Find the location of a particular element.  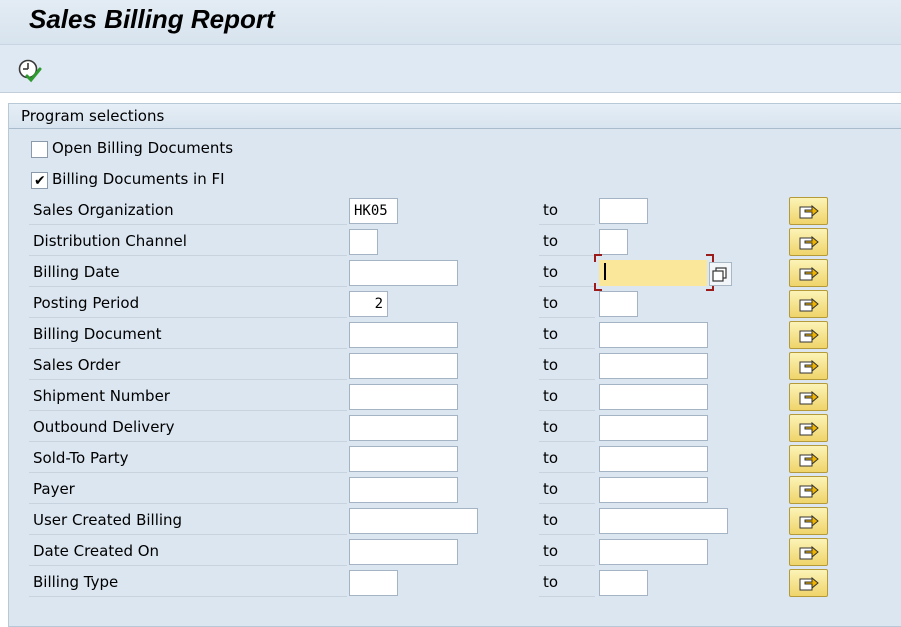

billing-date-from-input is located at coordinates (403, 273).